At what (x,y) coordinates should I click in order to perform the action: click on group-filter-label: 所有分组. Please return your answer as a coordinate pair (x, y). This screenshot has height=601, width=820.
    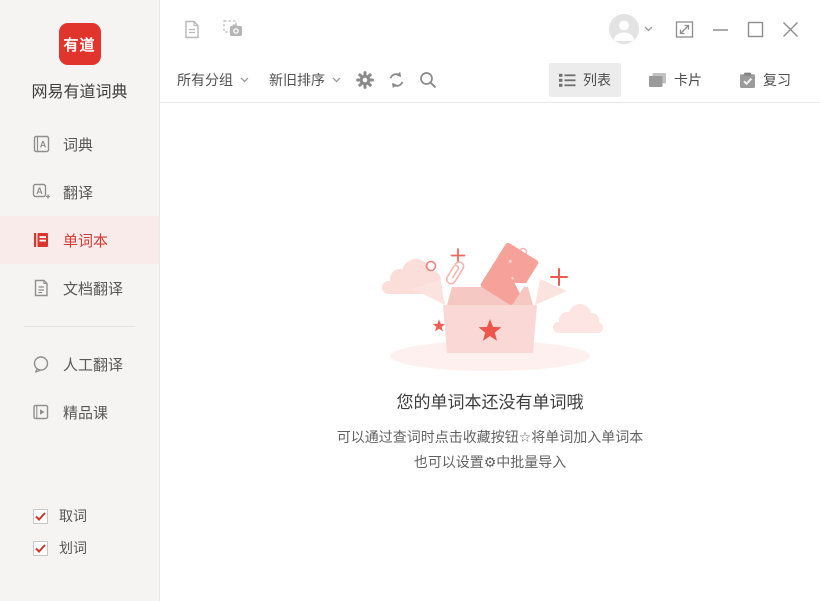
    Looking at the image, I should click on (205, 80).